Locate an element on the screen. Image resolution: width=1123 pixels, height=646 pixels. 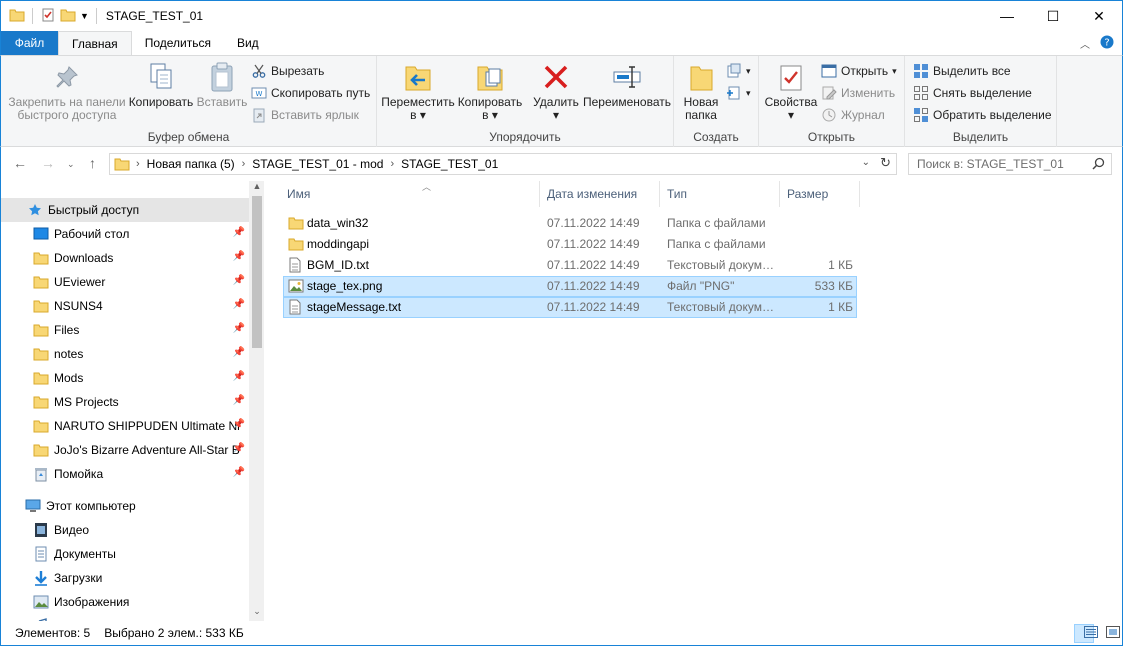
scrollbar-thumb is located at coordinates (257, 272).